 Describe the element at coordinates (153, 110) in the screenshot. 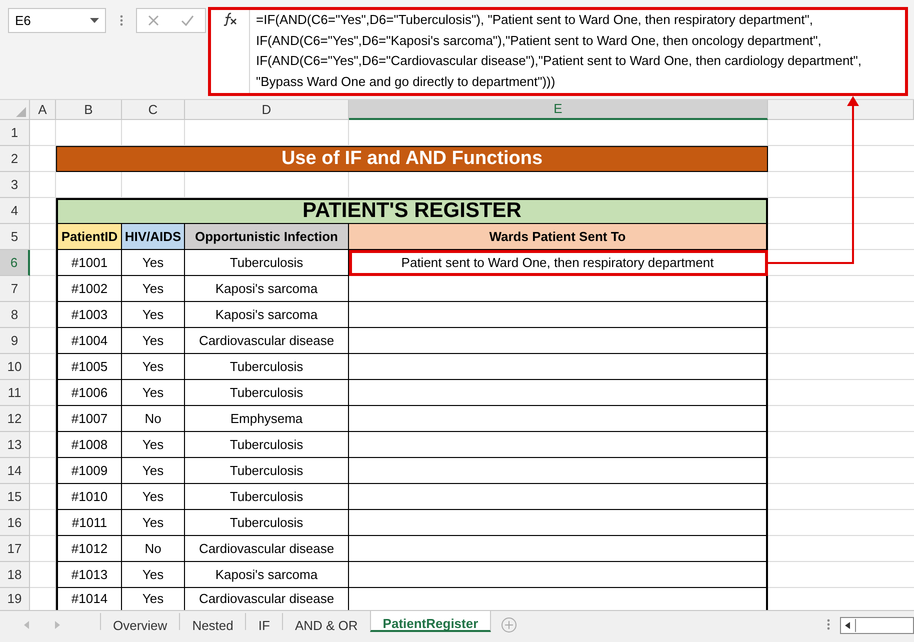

I see `column-header: C` at that location.